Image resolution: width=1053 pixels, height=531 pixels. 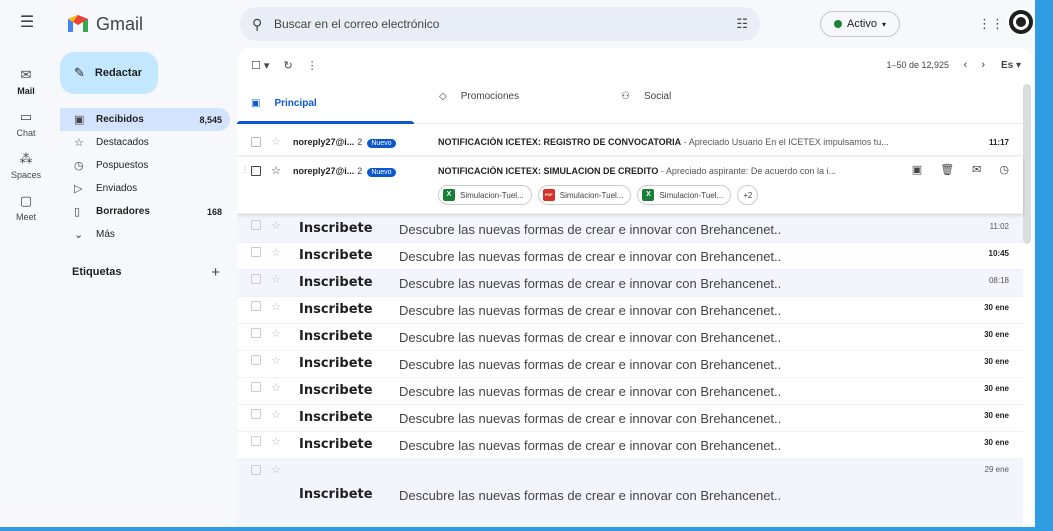 What do you see at coordinates (105, 234) in the screenshot?
I see `sidebar-item-label: Más` at bounding box center [105, 234].